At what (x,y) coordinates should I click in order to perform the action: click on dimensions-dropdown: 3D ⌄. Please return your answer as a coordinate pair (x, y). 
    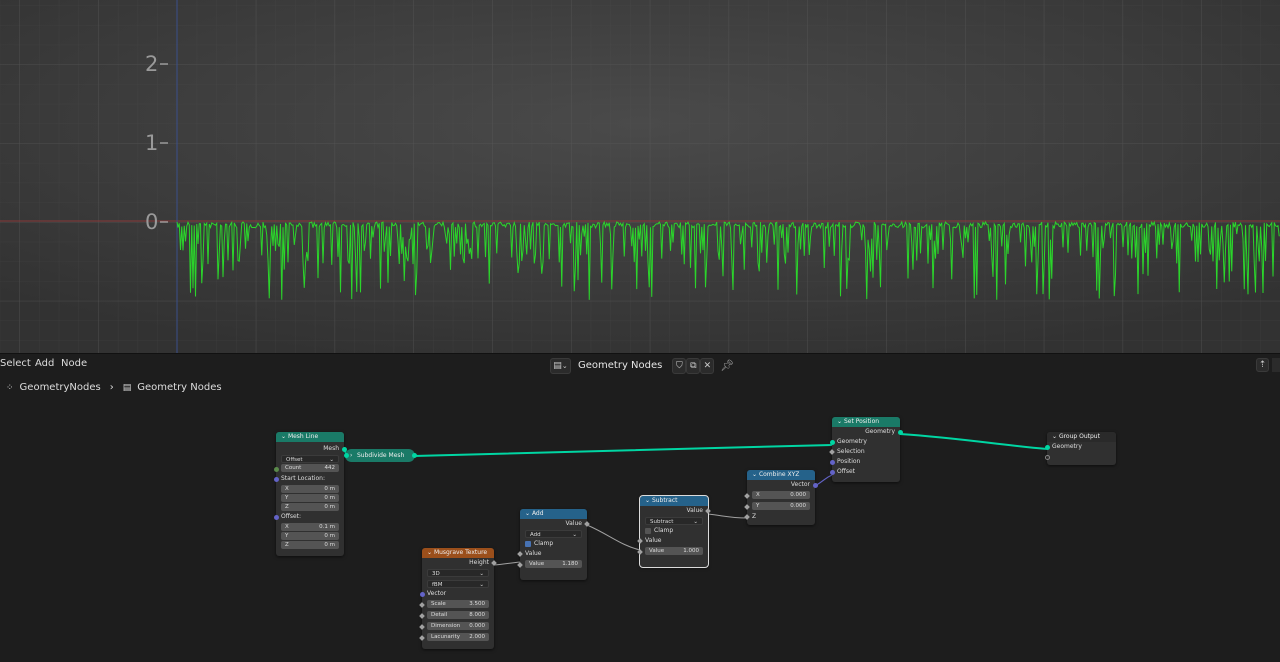
    Looking at the image, I should click on (458, 573).